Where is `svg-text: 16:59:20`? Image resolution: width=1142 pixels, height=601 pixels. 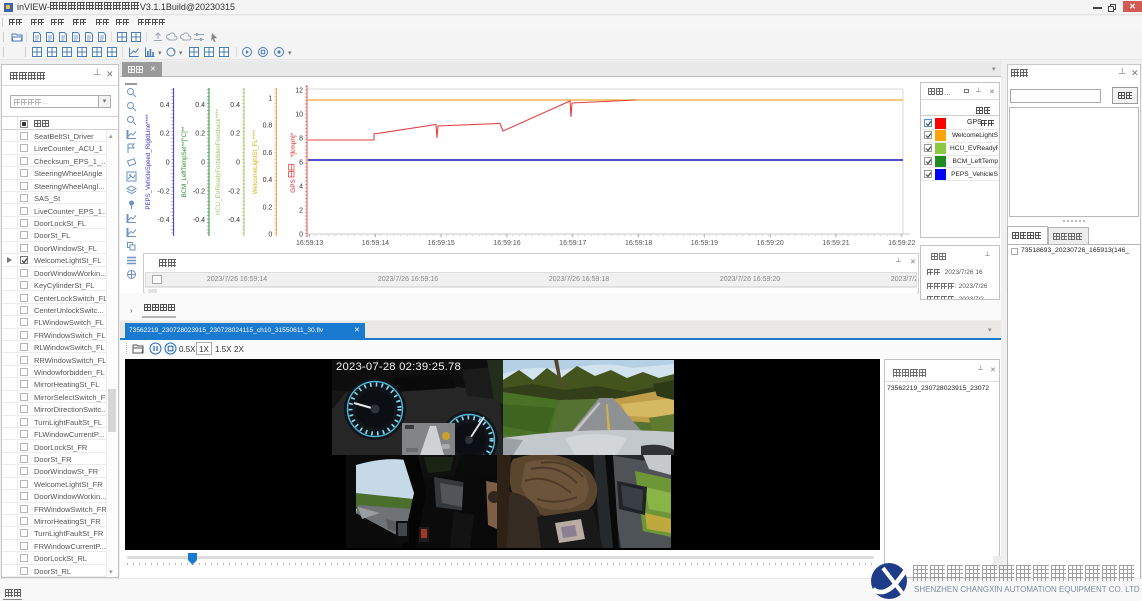 svg-text: 16:59:20 is located at coordinates (770, 243).